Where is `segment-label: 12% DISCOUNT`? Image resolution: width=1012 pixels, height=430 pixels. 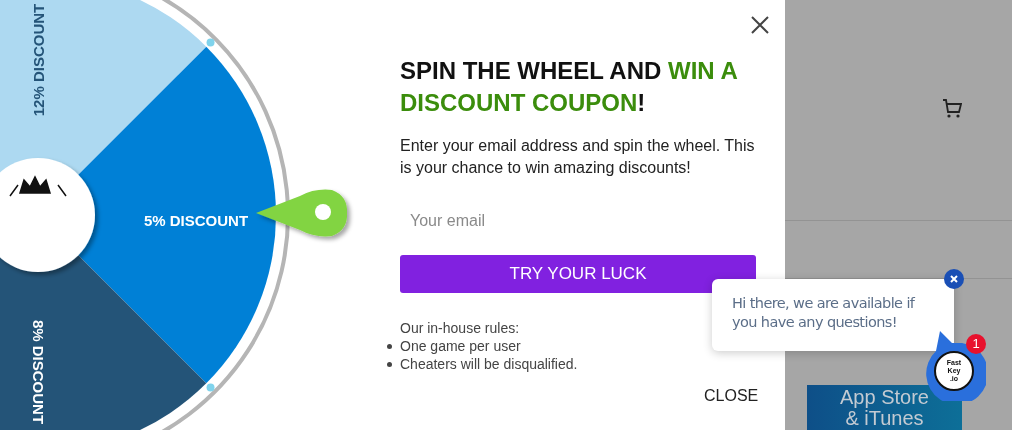 segment-label: 12% DISCOUNT is located at coordinates (38, 60).